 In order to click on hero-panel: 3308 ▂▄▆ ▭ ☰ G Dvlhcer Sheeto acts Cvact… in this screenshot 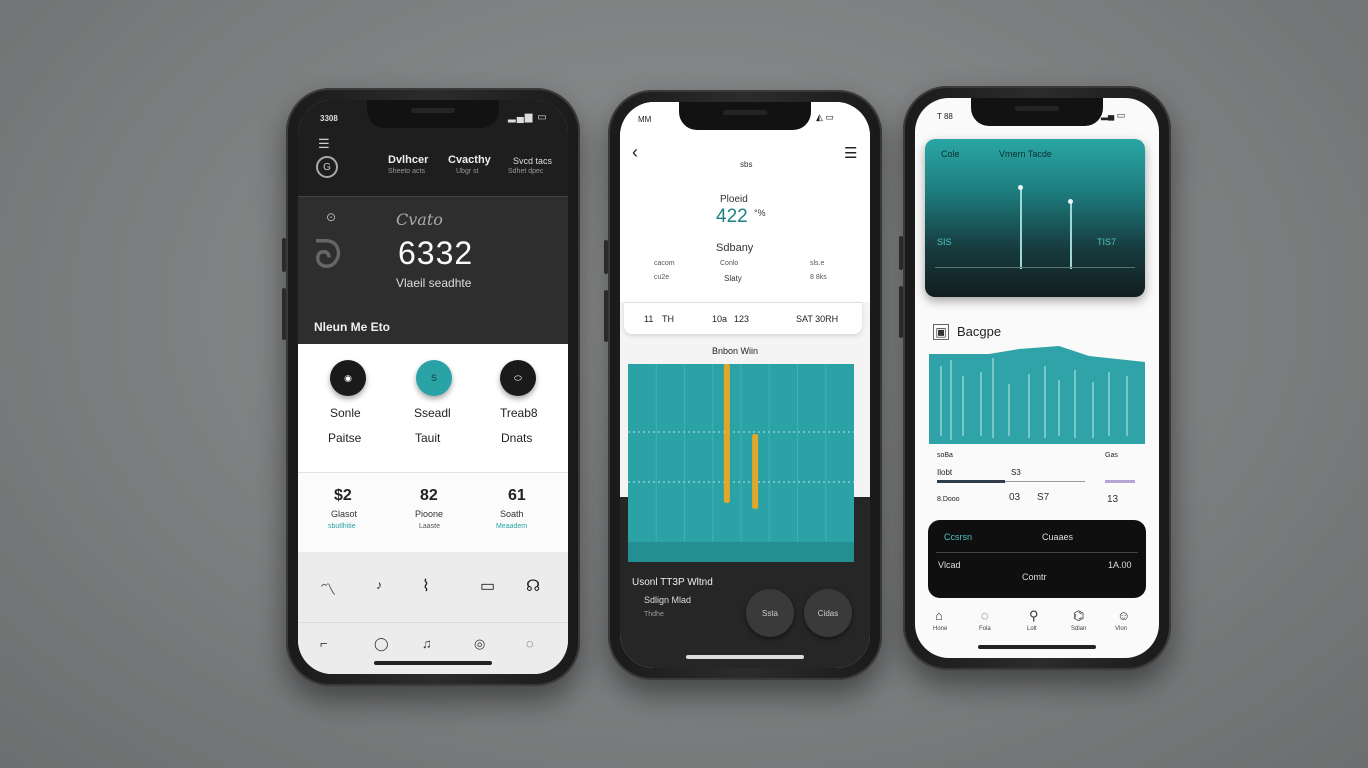, I will do `click(433, 222)`.